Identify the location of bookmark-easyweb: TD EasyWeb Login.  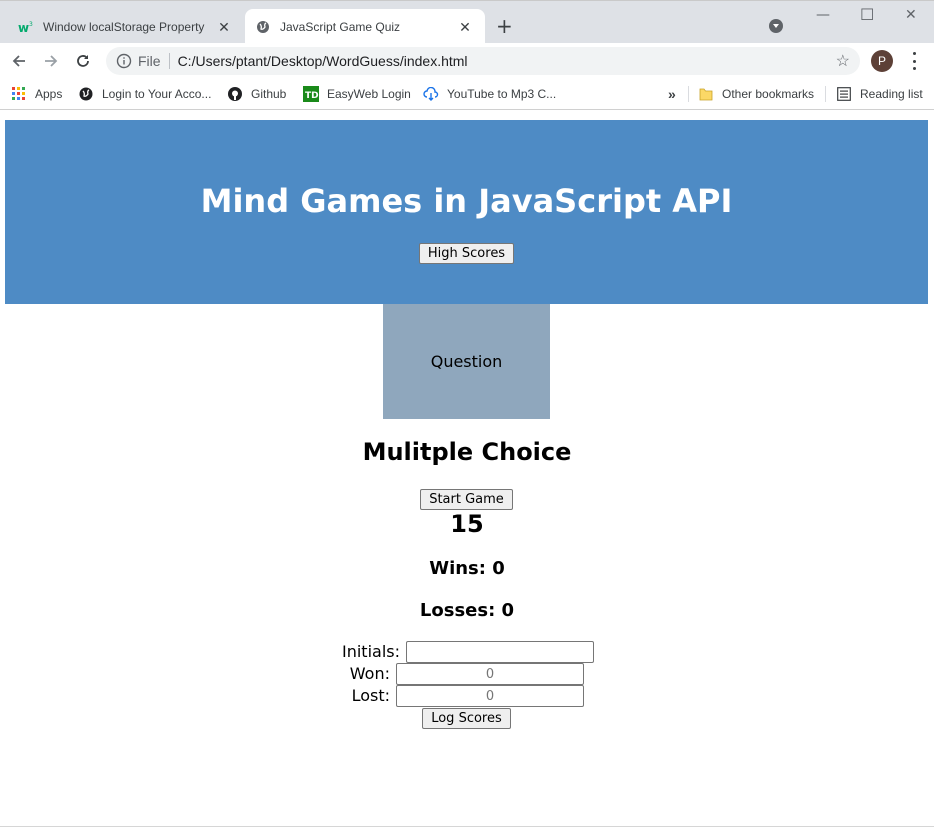
(357, 94).